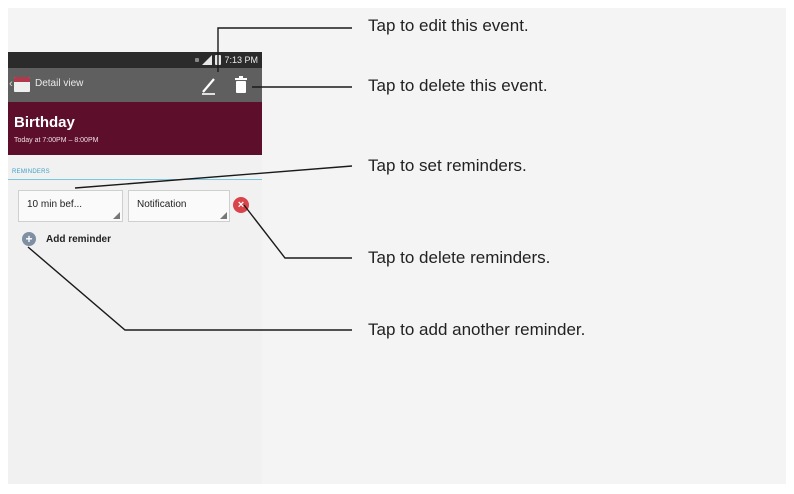 The height and width of the screenshot is (494, 794). What do you see at coordinates (22, 84) in the screenshot?
I see `calendar-icon` at bounding box center [22, 84].